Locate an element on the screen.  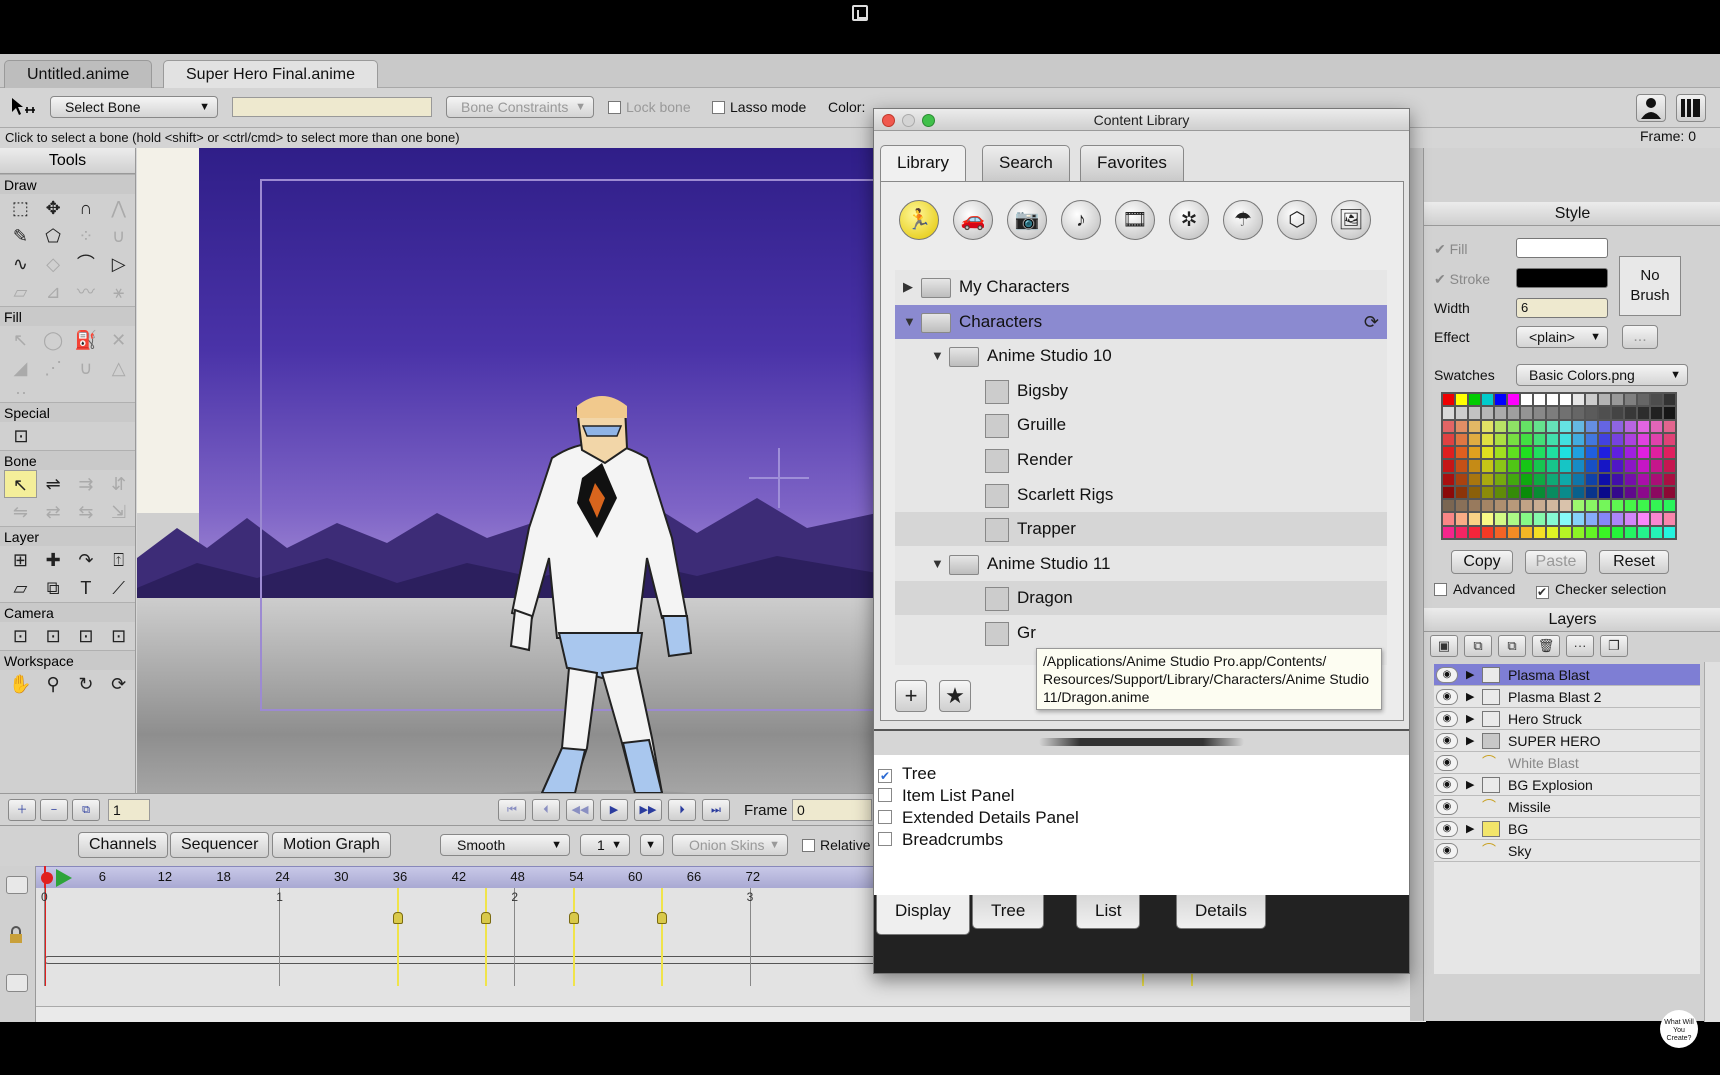
shear-icon: ▱ is located at coordinates (20, 292).